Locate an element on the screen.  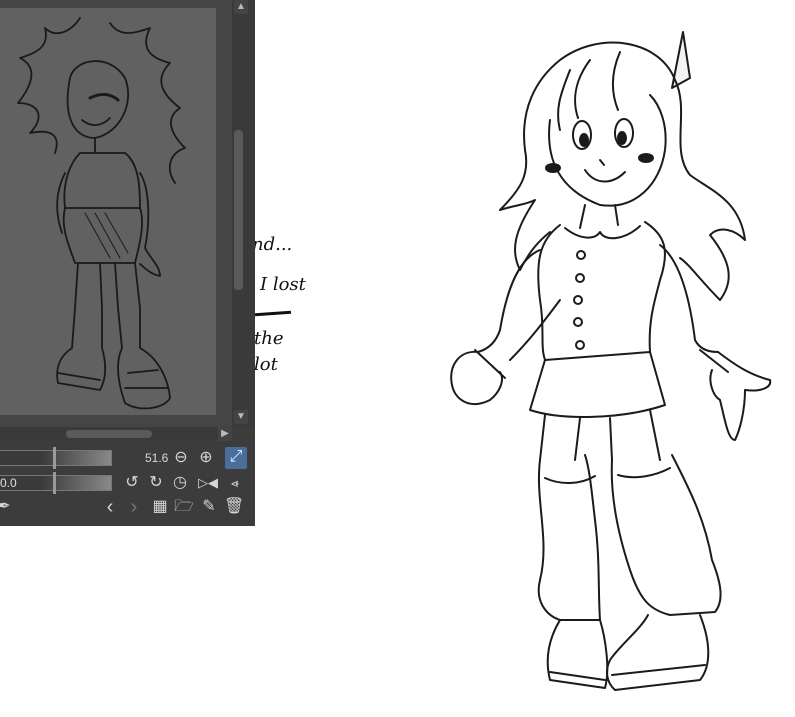
zoom-in-icon: ⊕ is located at coordinates (206, 458).